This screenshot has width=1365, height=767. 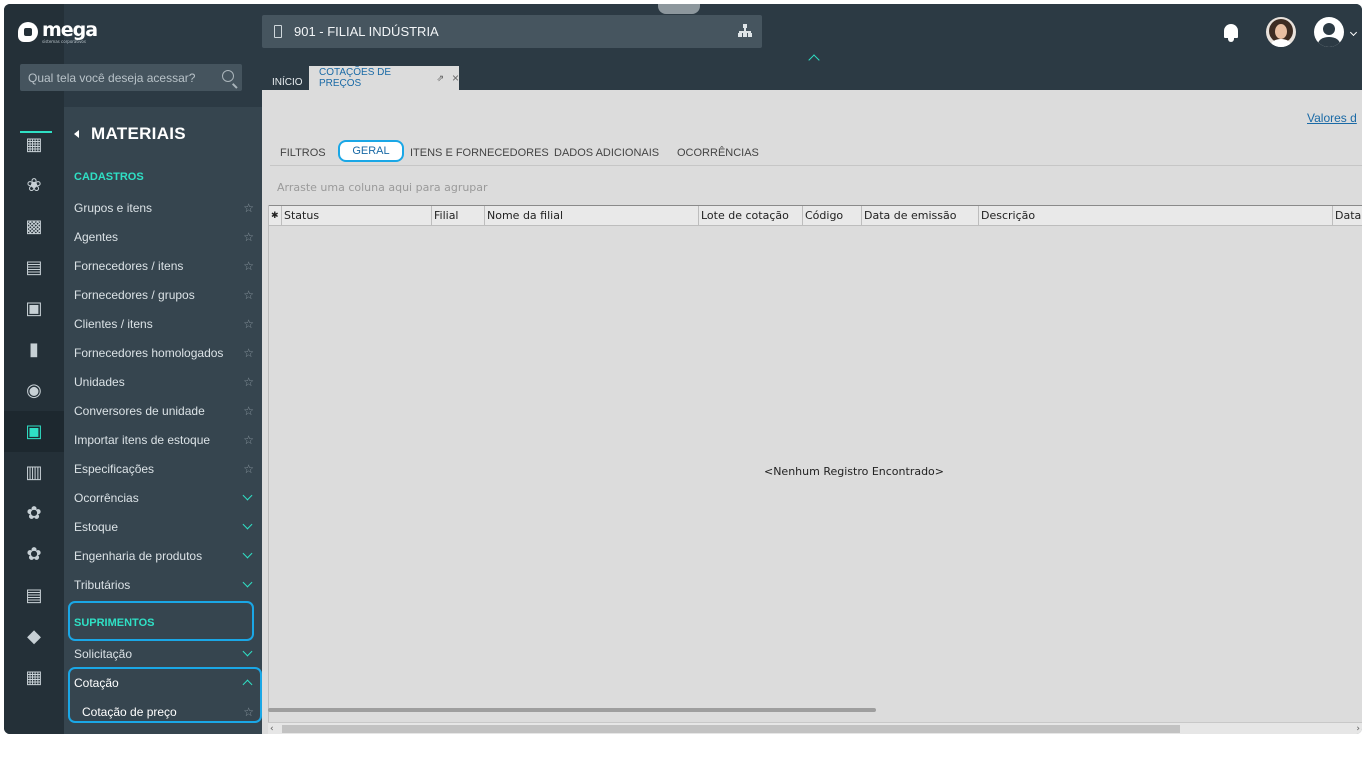 What do you see at coordinates (1353, 32) in the screenshot?
I see `user-menu-caret-icon` at bounding box center [1353, 32].